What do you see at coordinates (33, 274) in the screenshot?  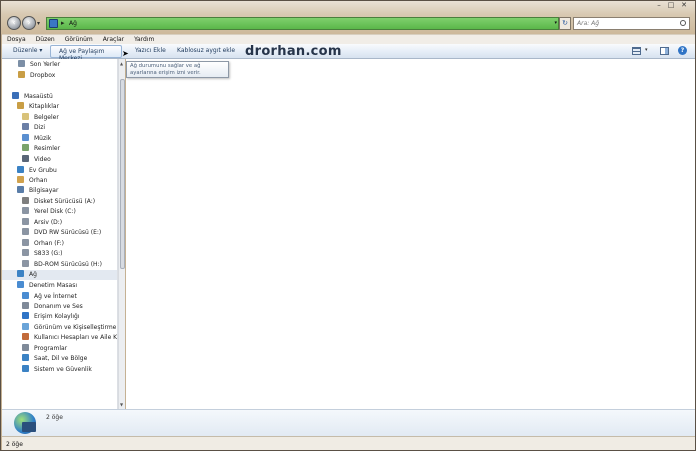 I see `nav-item-label: Ağ` at bounding box center [33, 274].